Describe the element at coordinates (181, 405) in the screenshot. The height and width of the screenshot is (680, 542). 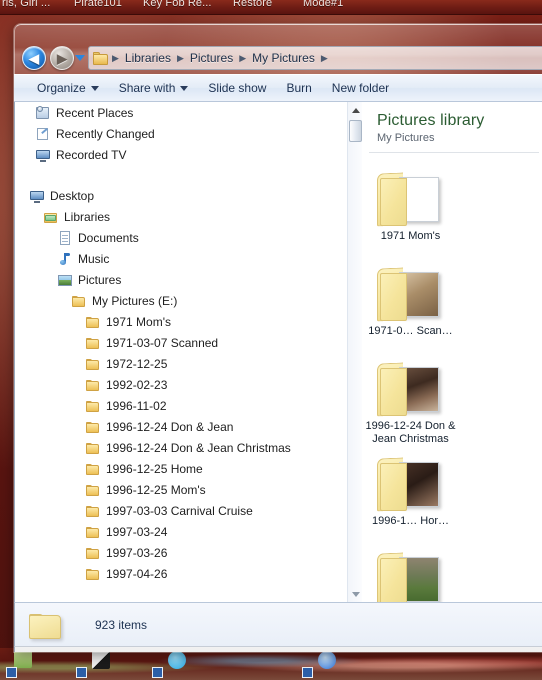
I see `tree-item-1996-11-02: 1996-11-02` at that location.